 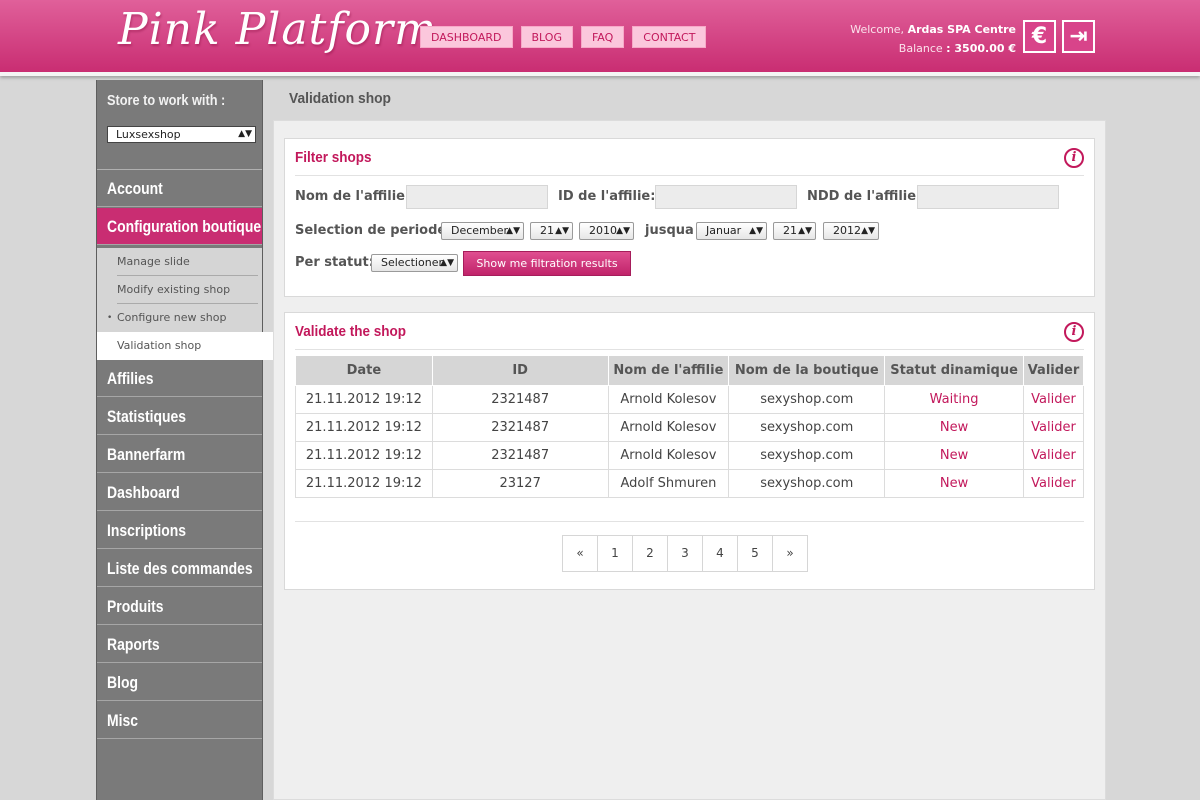 What do you see at coordinates (668, 399) in the screenshot?
I see `cell-nom-affilie: Arnold Kolesov` at bounding box center [668, 399].